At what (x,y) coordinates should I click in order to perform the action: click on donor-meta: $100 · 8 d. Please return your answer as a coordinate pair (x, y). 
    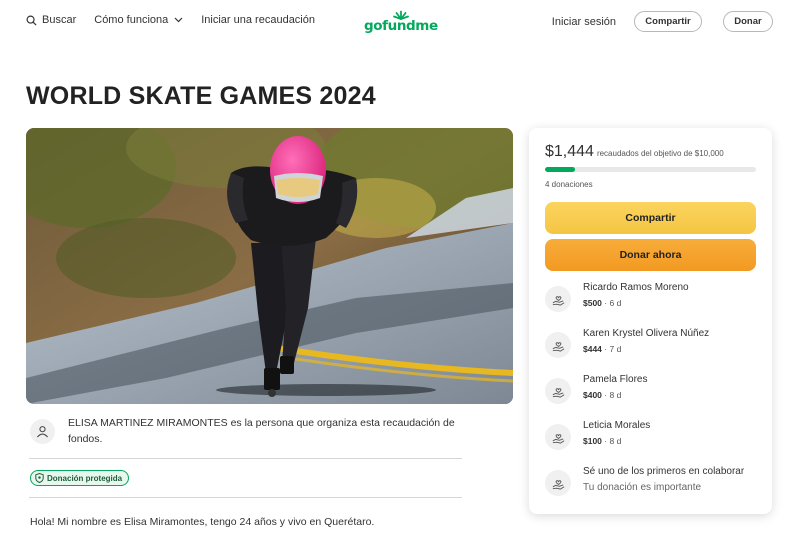
    Looking at the image, I should click on (602, 441).